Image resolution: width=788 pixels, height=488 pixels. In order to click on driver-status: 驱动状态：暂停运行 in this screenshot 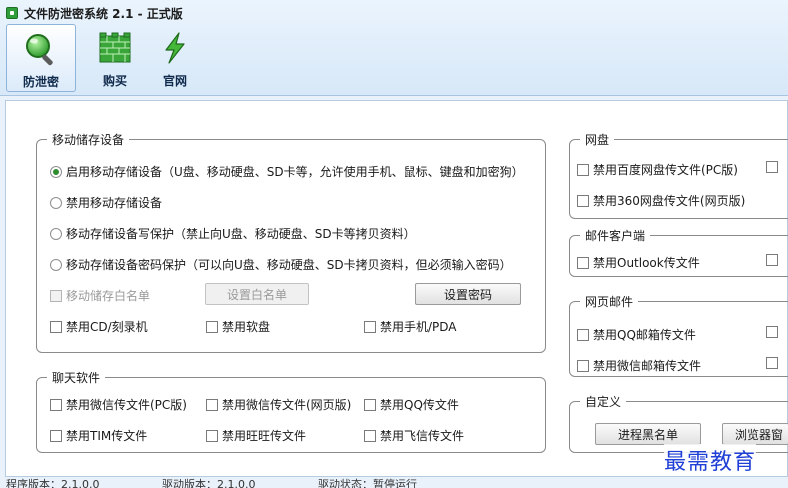, I will do `click(367, 483)`.